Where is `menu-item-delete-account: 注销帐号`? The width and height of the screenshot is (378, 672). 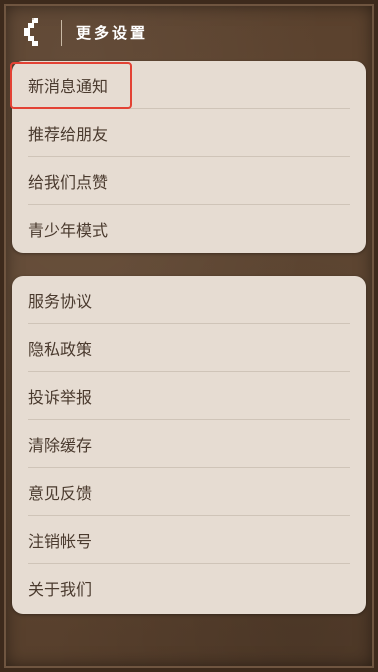 menu-item-delete-account: 注销帐号 is located at coordinates (189, 540).